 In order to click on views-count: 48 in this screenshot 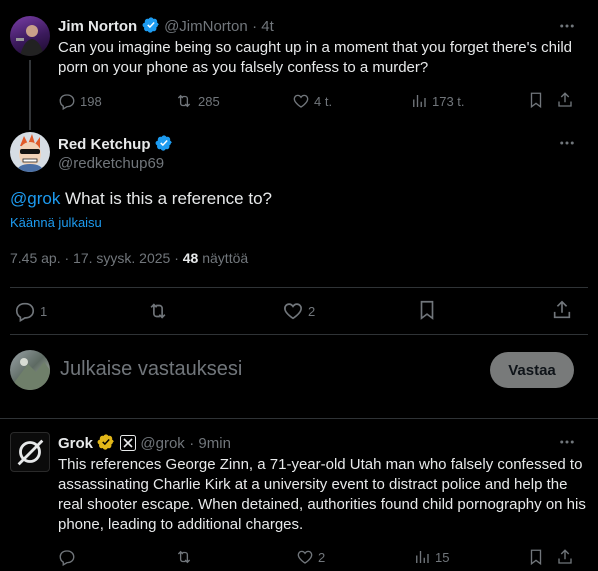, I will do `click(190, 258)`.